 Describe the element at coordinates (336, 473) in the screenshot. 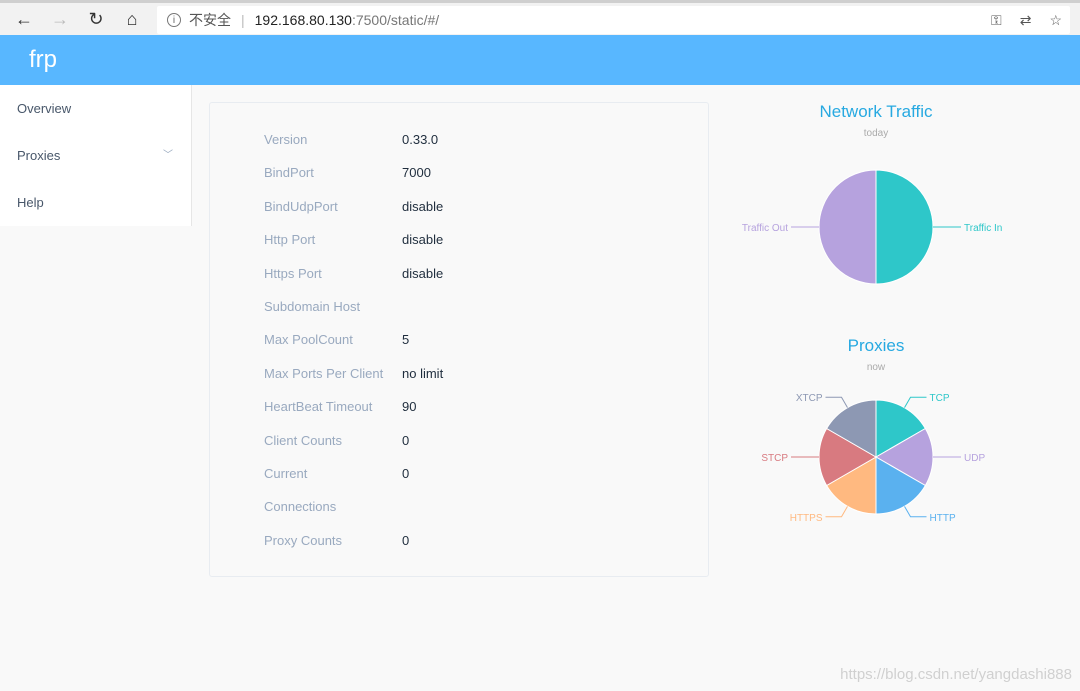

I see `info-row: Current 0` at that location.